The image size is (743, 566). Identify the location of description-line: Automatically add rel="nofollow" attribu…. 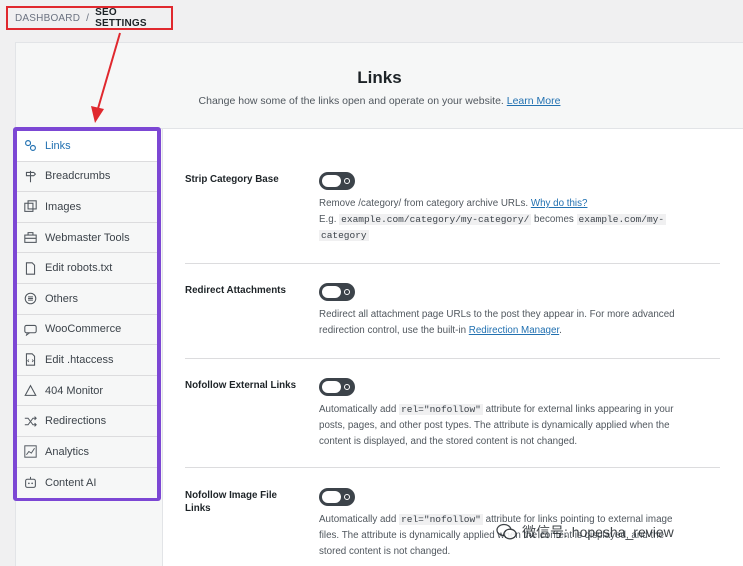
(520, 410).